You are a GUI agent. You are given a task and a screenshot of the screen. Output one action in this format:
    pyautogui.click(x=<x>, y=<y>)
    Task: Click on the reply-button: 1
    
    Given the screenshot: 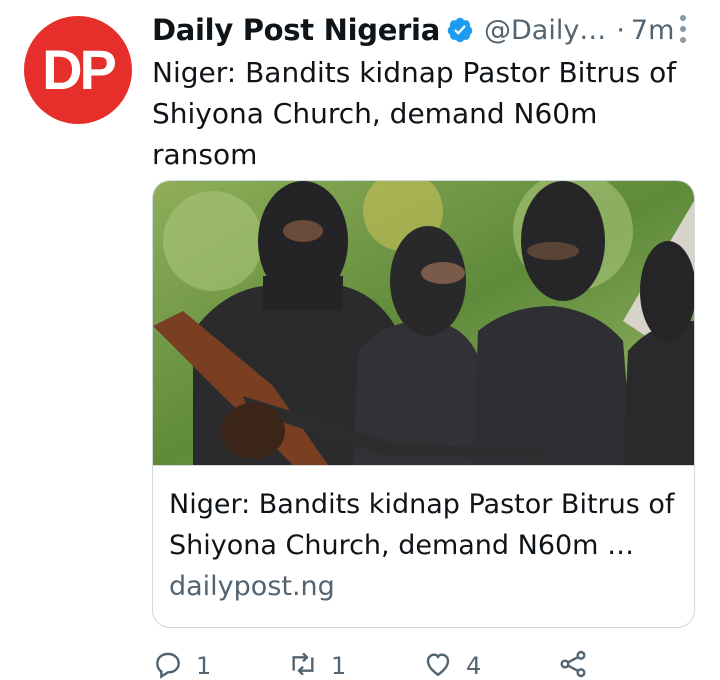 What is the action you would take?
    pyautogui.click(x=219, y=664)
    